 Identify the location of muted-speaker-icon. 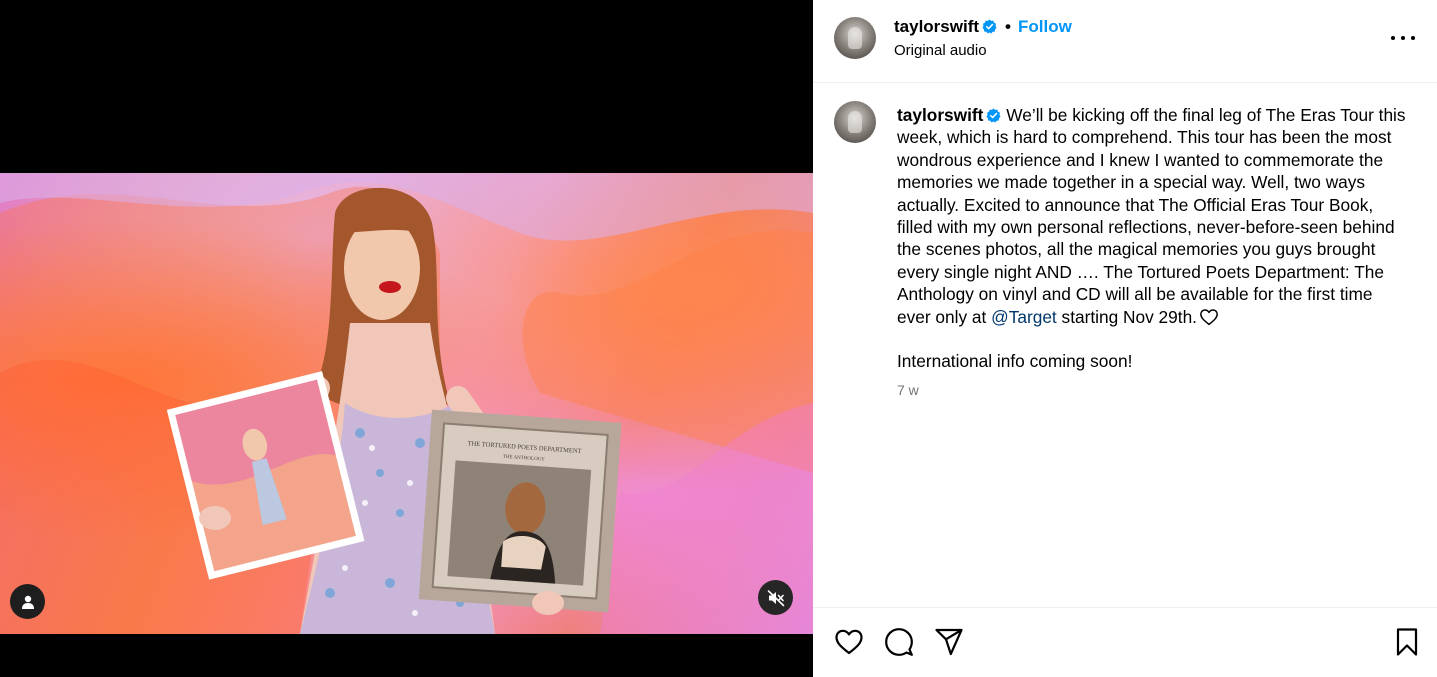
(775, 597).